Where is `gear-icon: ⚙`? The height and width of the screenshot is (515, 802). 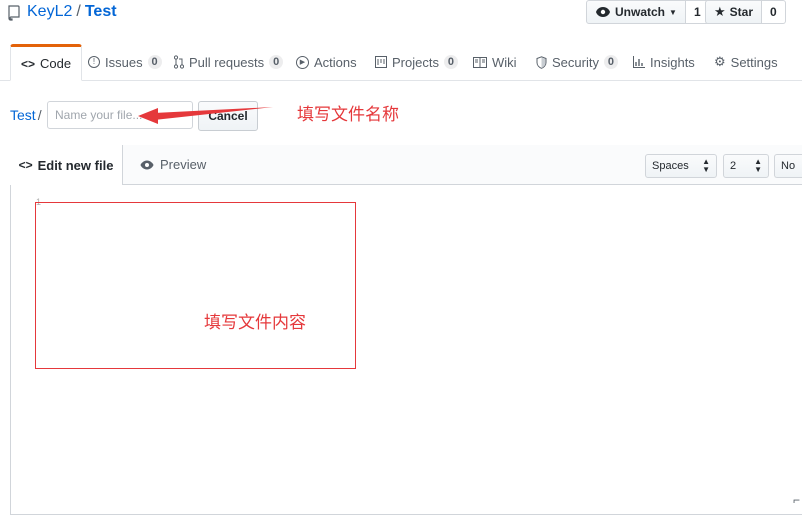 gear-icon: ⚙ is located at coordinates (720, 61).